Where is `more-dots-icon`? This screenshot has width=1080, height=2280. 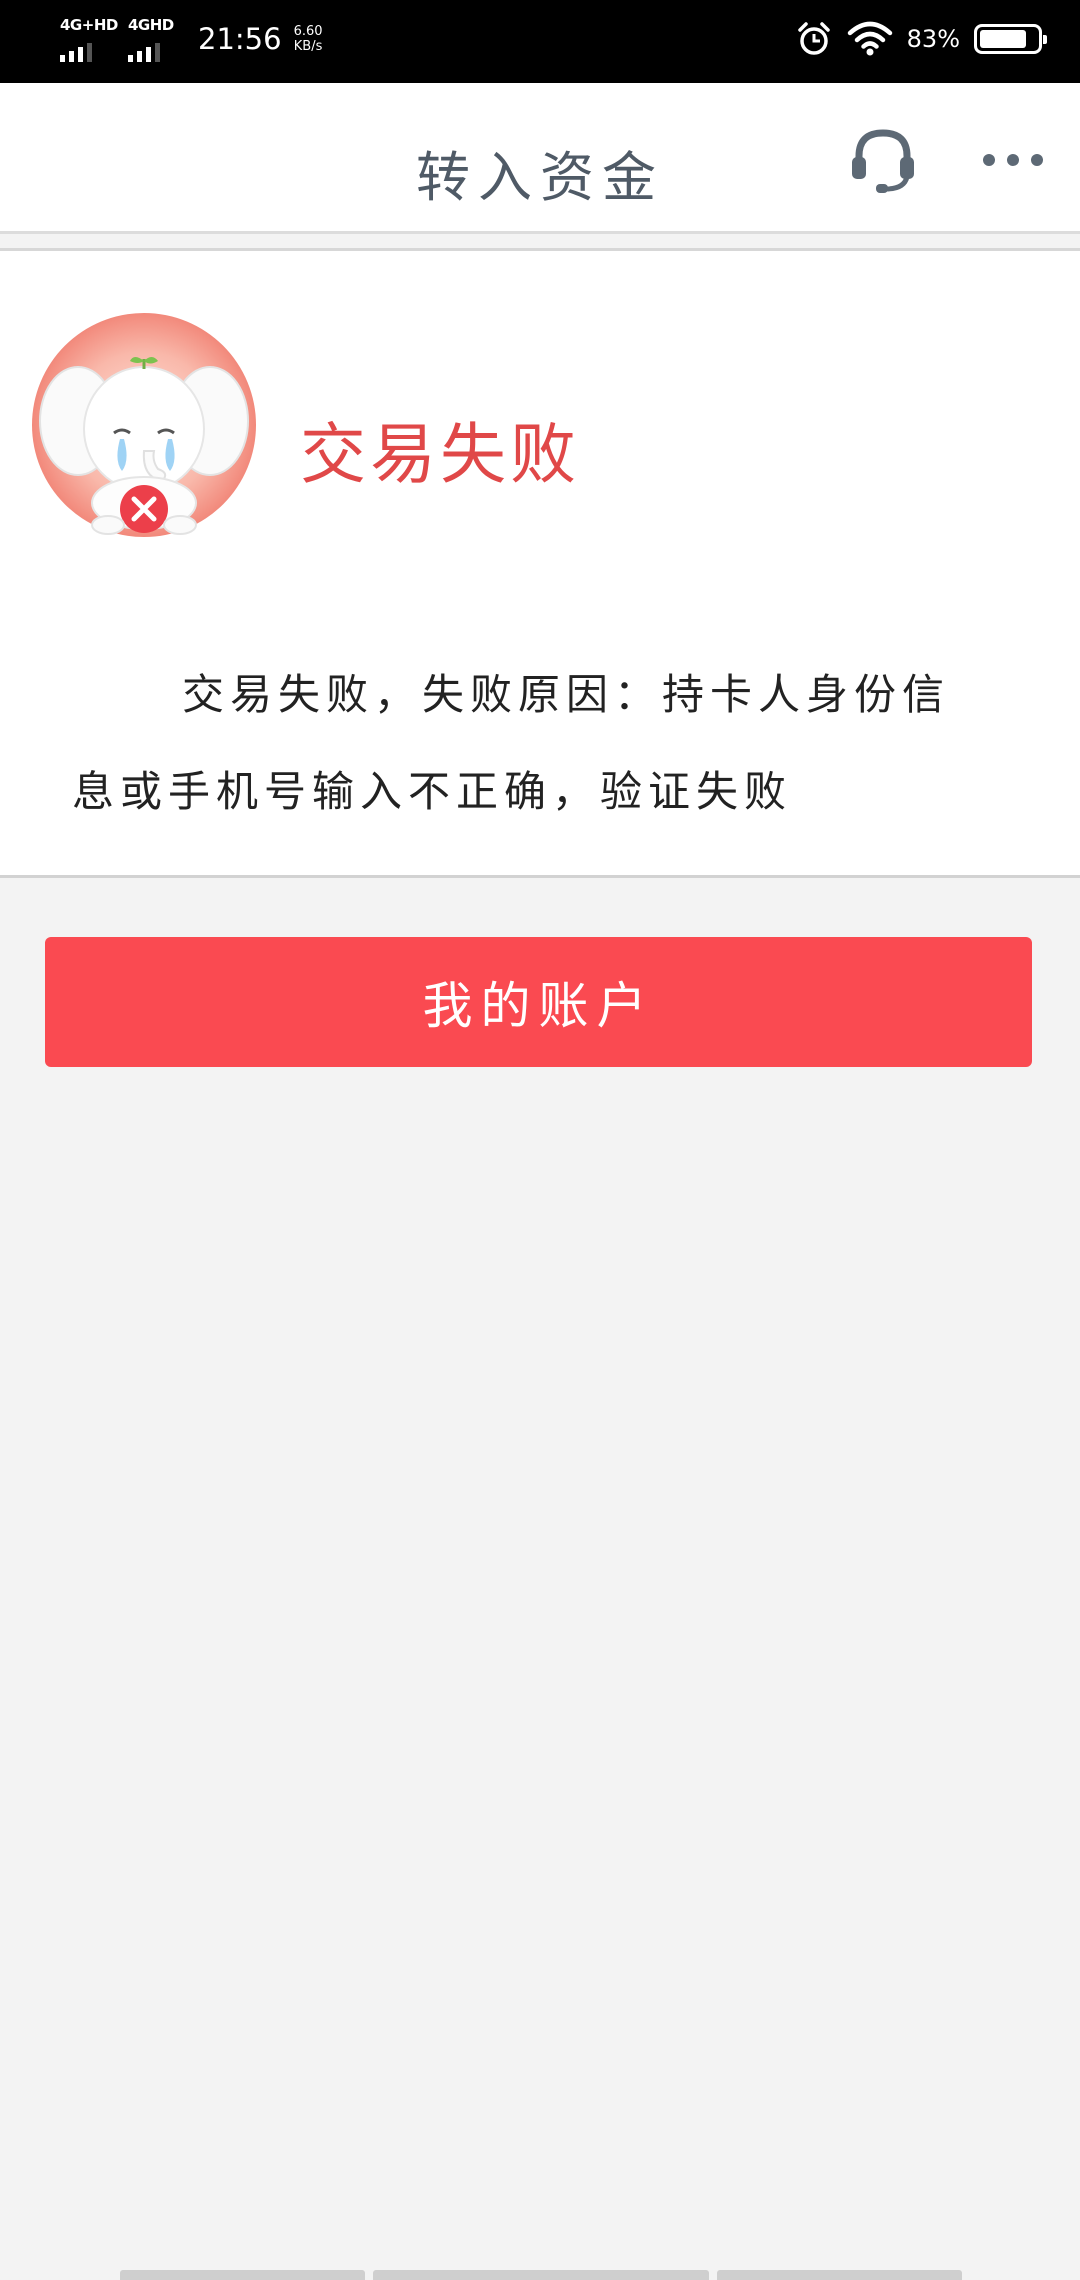 more-dots-icon is located at coordinates (1013, 160).